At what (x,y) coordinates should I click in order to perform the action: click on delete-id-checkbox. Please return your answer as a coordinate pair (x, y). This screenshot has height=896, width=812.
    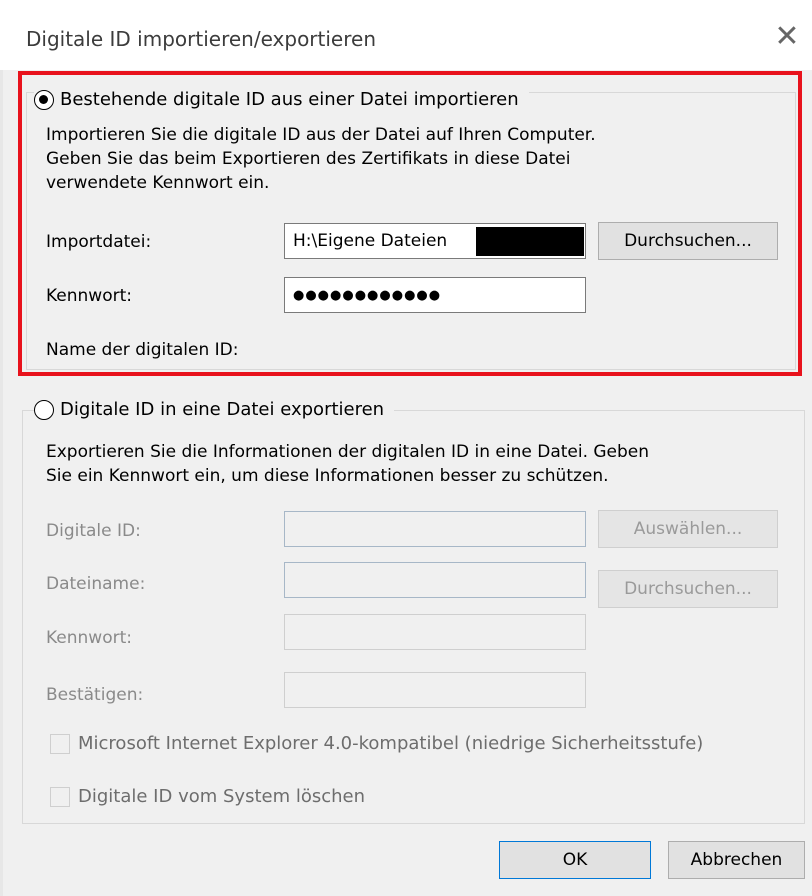
    Looking at the image, I should click on (60, 796).